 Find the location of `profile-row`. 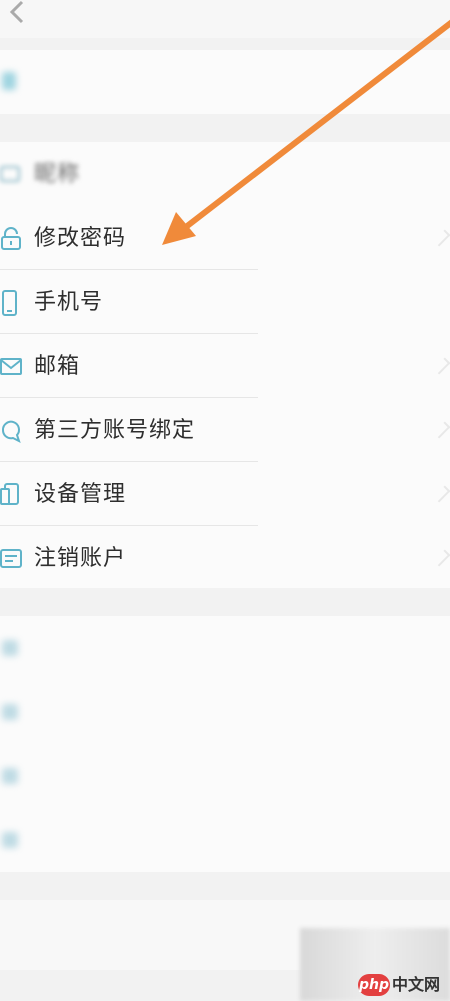

profile-row is located at coordinates (225, 82).